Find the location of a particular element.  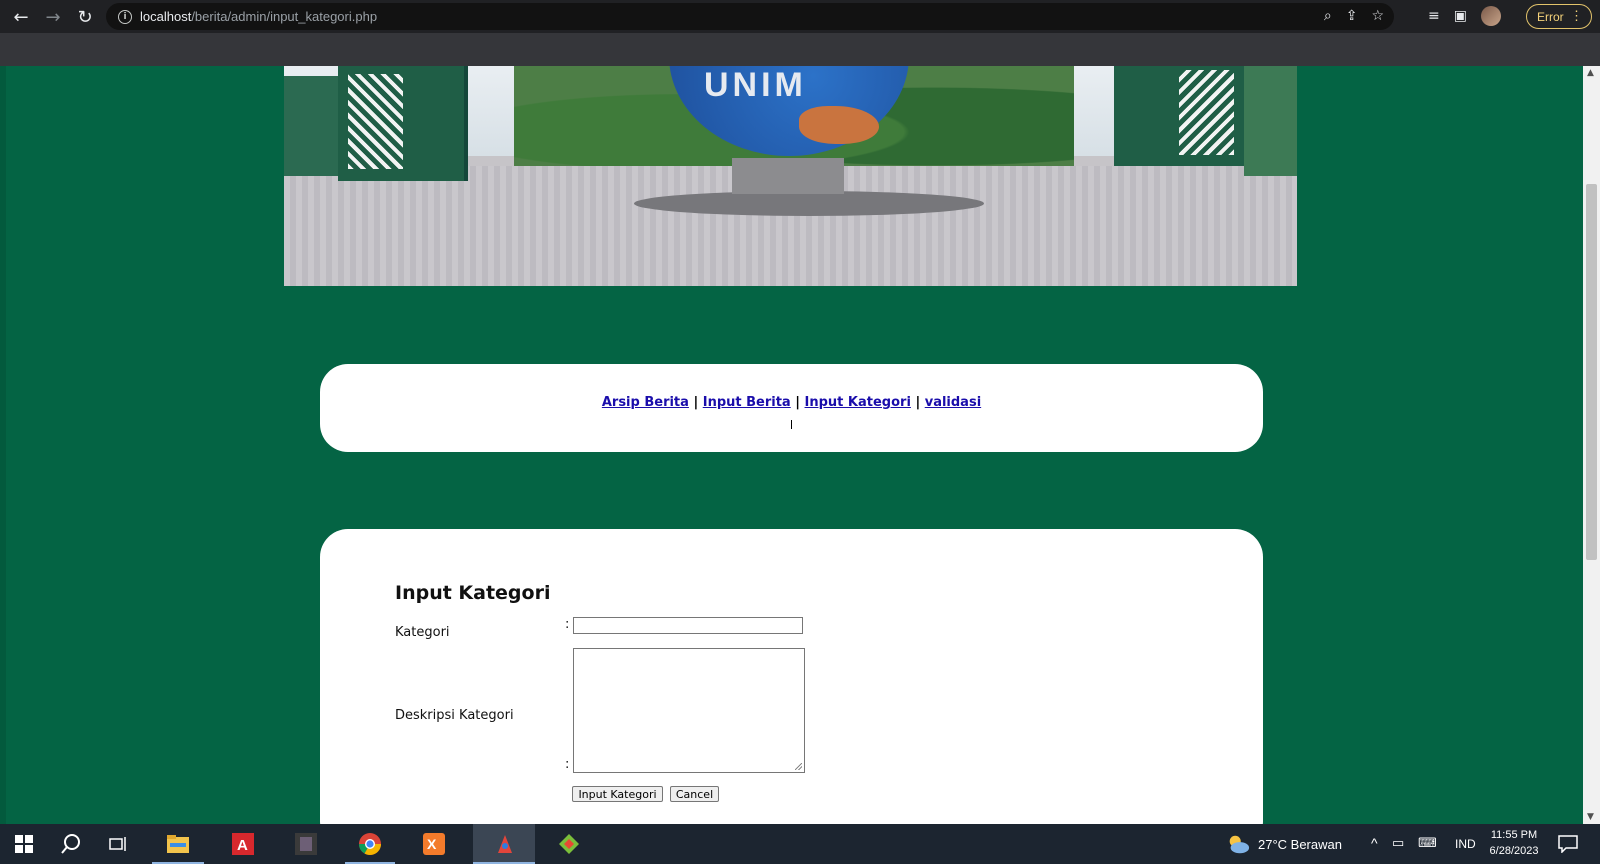

scroll-thumb is located at coordinates (1591, 372).